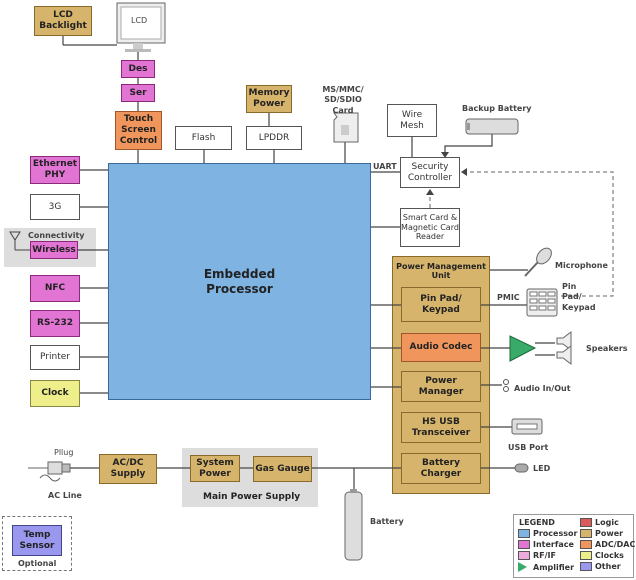 The height and width of the screenshot is (580, 636). Describe the element at coordinates (139, 20) in the screenshot. I see `lcd-label: LCD` at that location.